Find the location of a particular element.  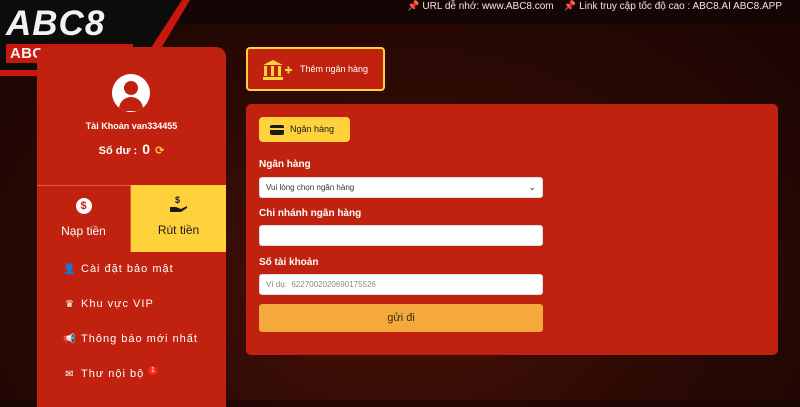

account-number-input is located at coordinates (401, 284).